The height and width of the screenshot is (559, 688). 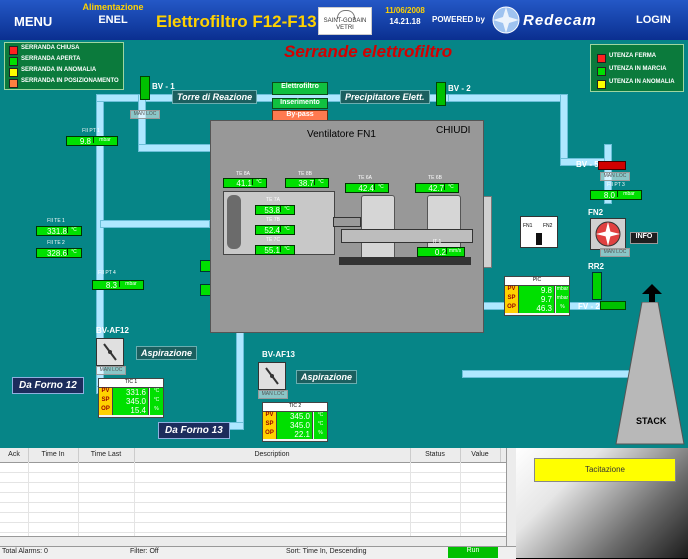 What do you see at coordinates (633, 56) in the screenshot?
I see `legend-label: UTENZA FERMA` at bounding box center [633, 56].